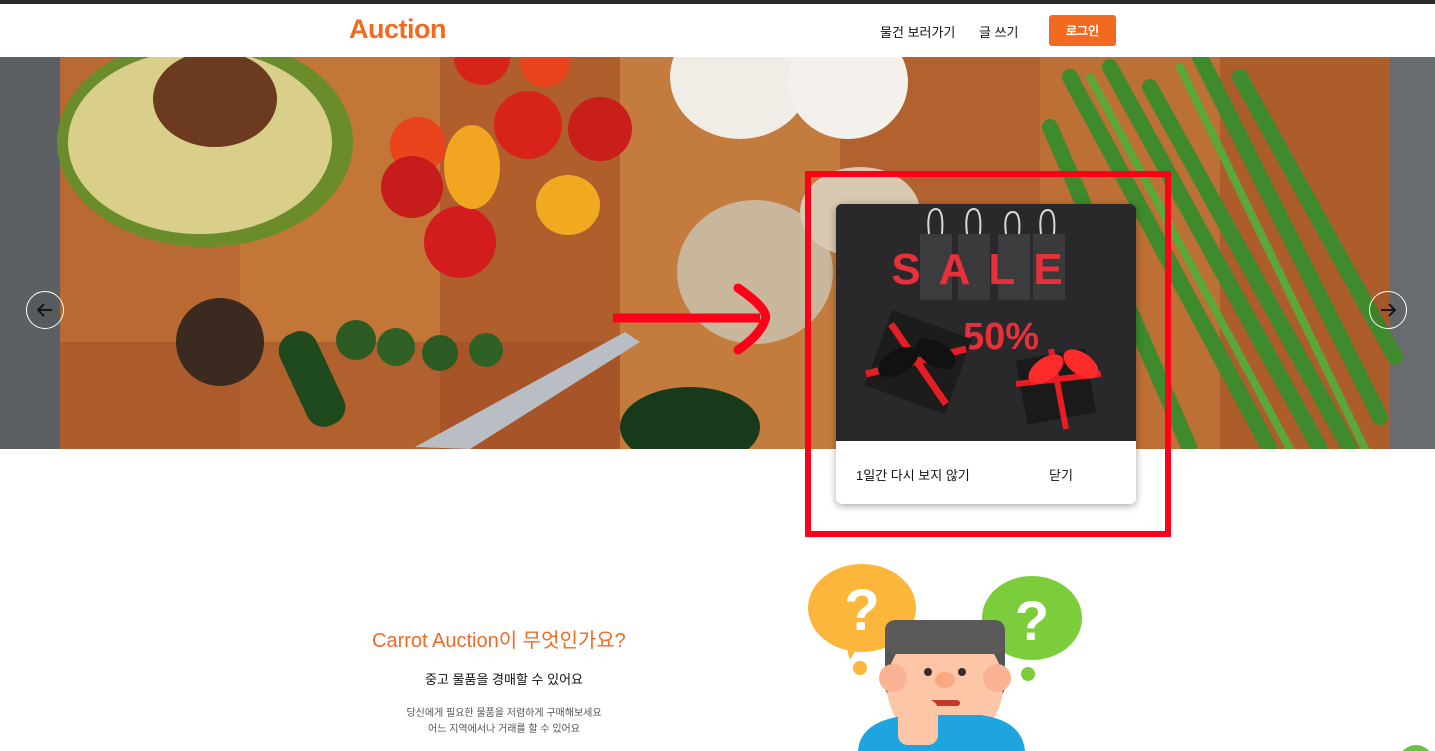 Image resolution: width=1435 pixels, height=751 pixels. I want to click on annotation-arrow-icon, so click(692, 319).